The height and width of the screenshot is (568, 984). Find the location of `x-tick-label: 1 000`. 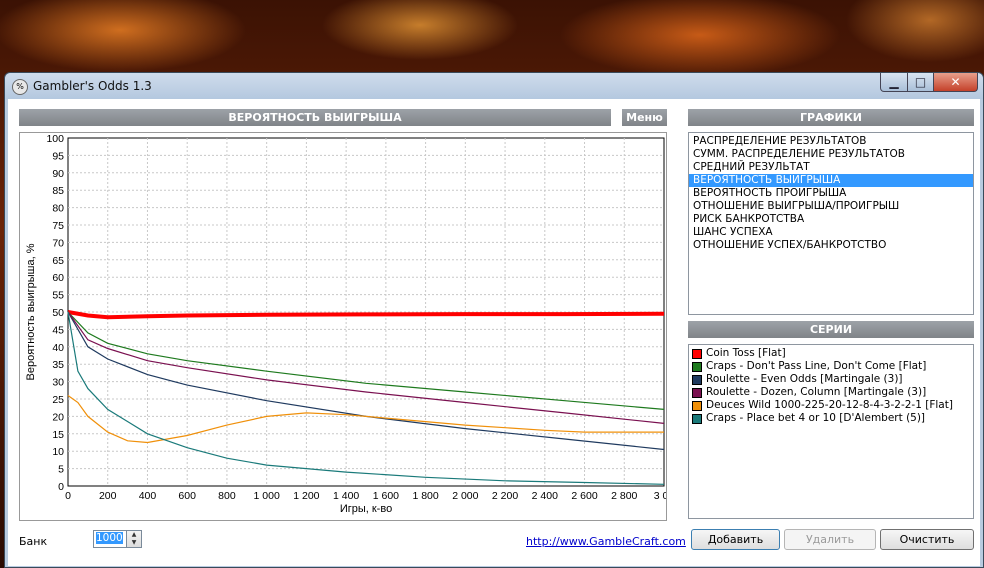

x-tick-label: 1 000 is located at coordinates (267, 496).